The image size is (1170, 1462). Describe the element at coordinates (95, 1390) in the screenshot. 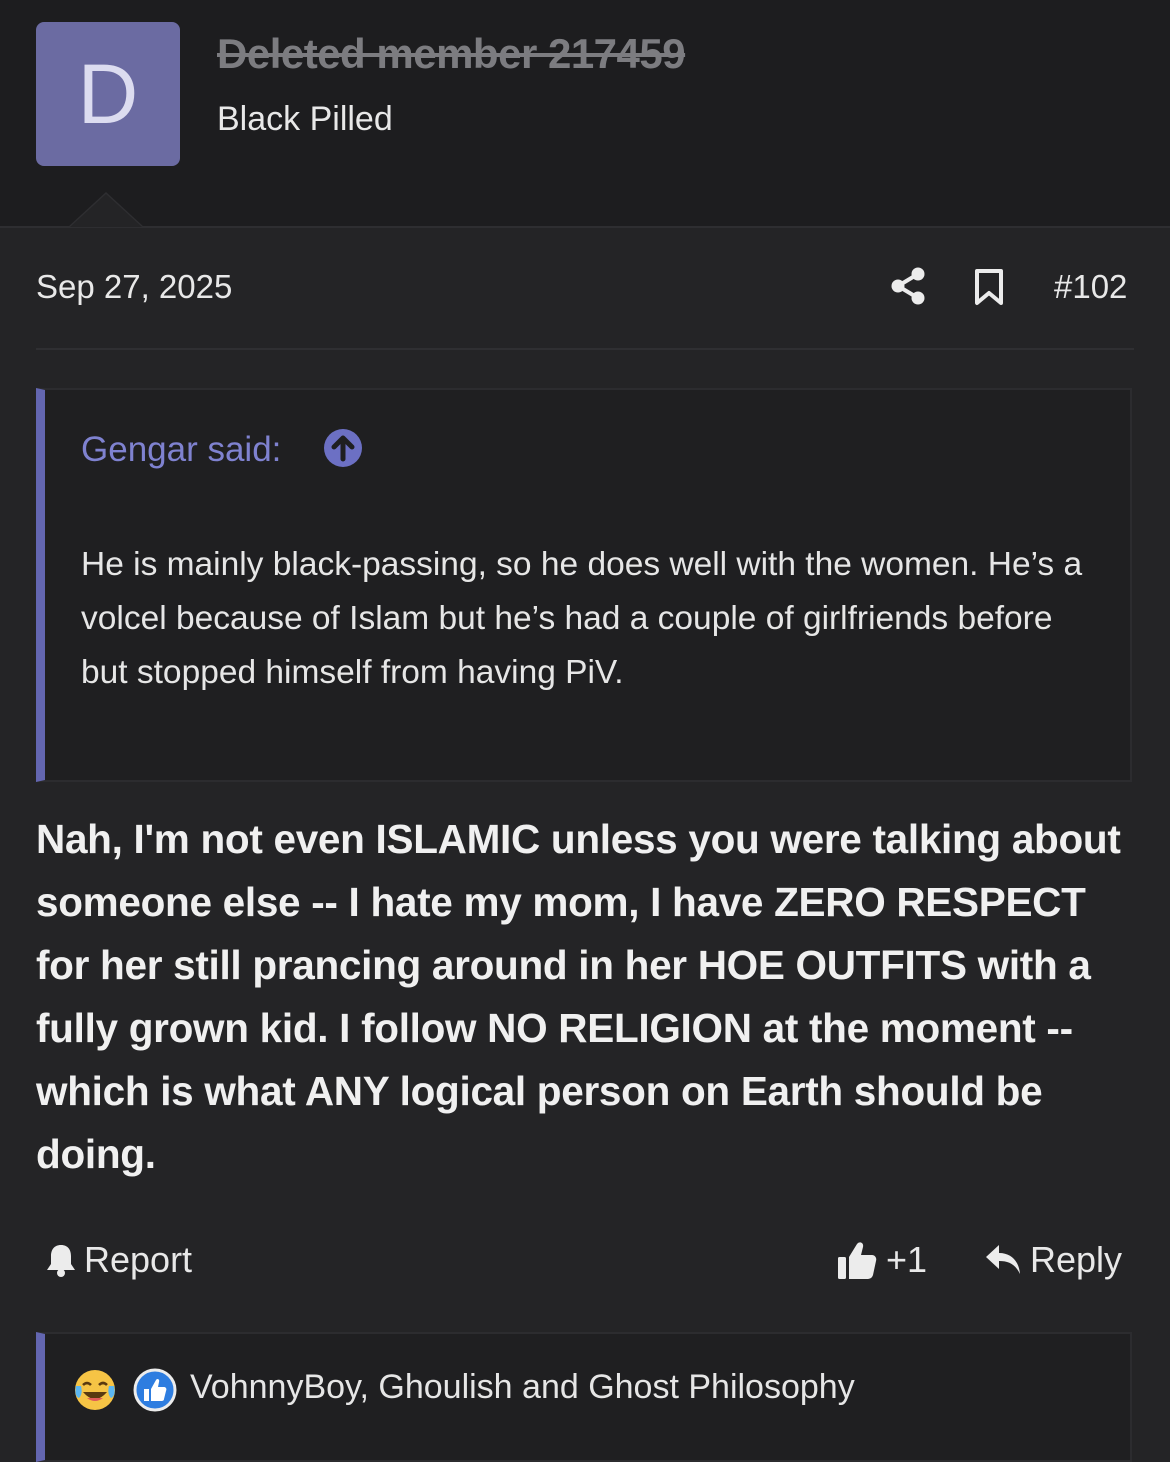

I see `crying-laughing-emoji-icon` at that location.